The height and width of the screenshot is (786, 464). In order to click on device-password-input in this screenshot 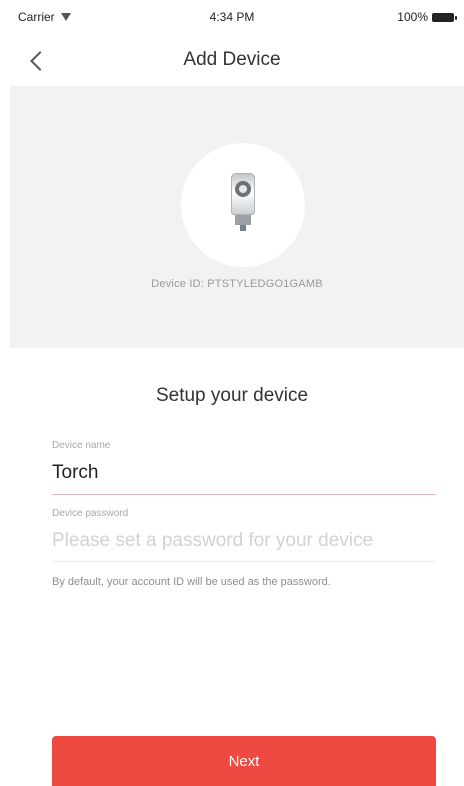, I will do `click(244, 541)`.